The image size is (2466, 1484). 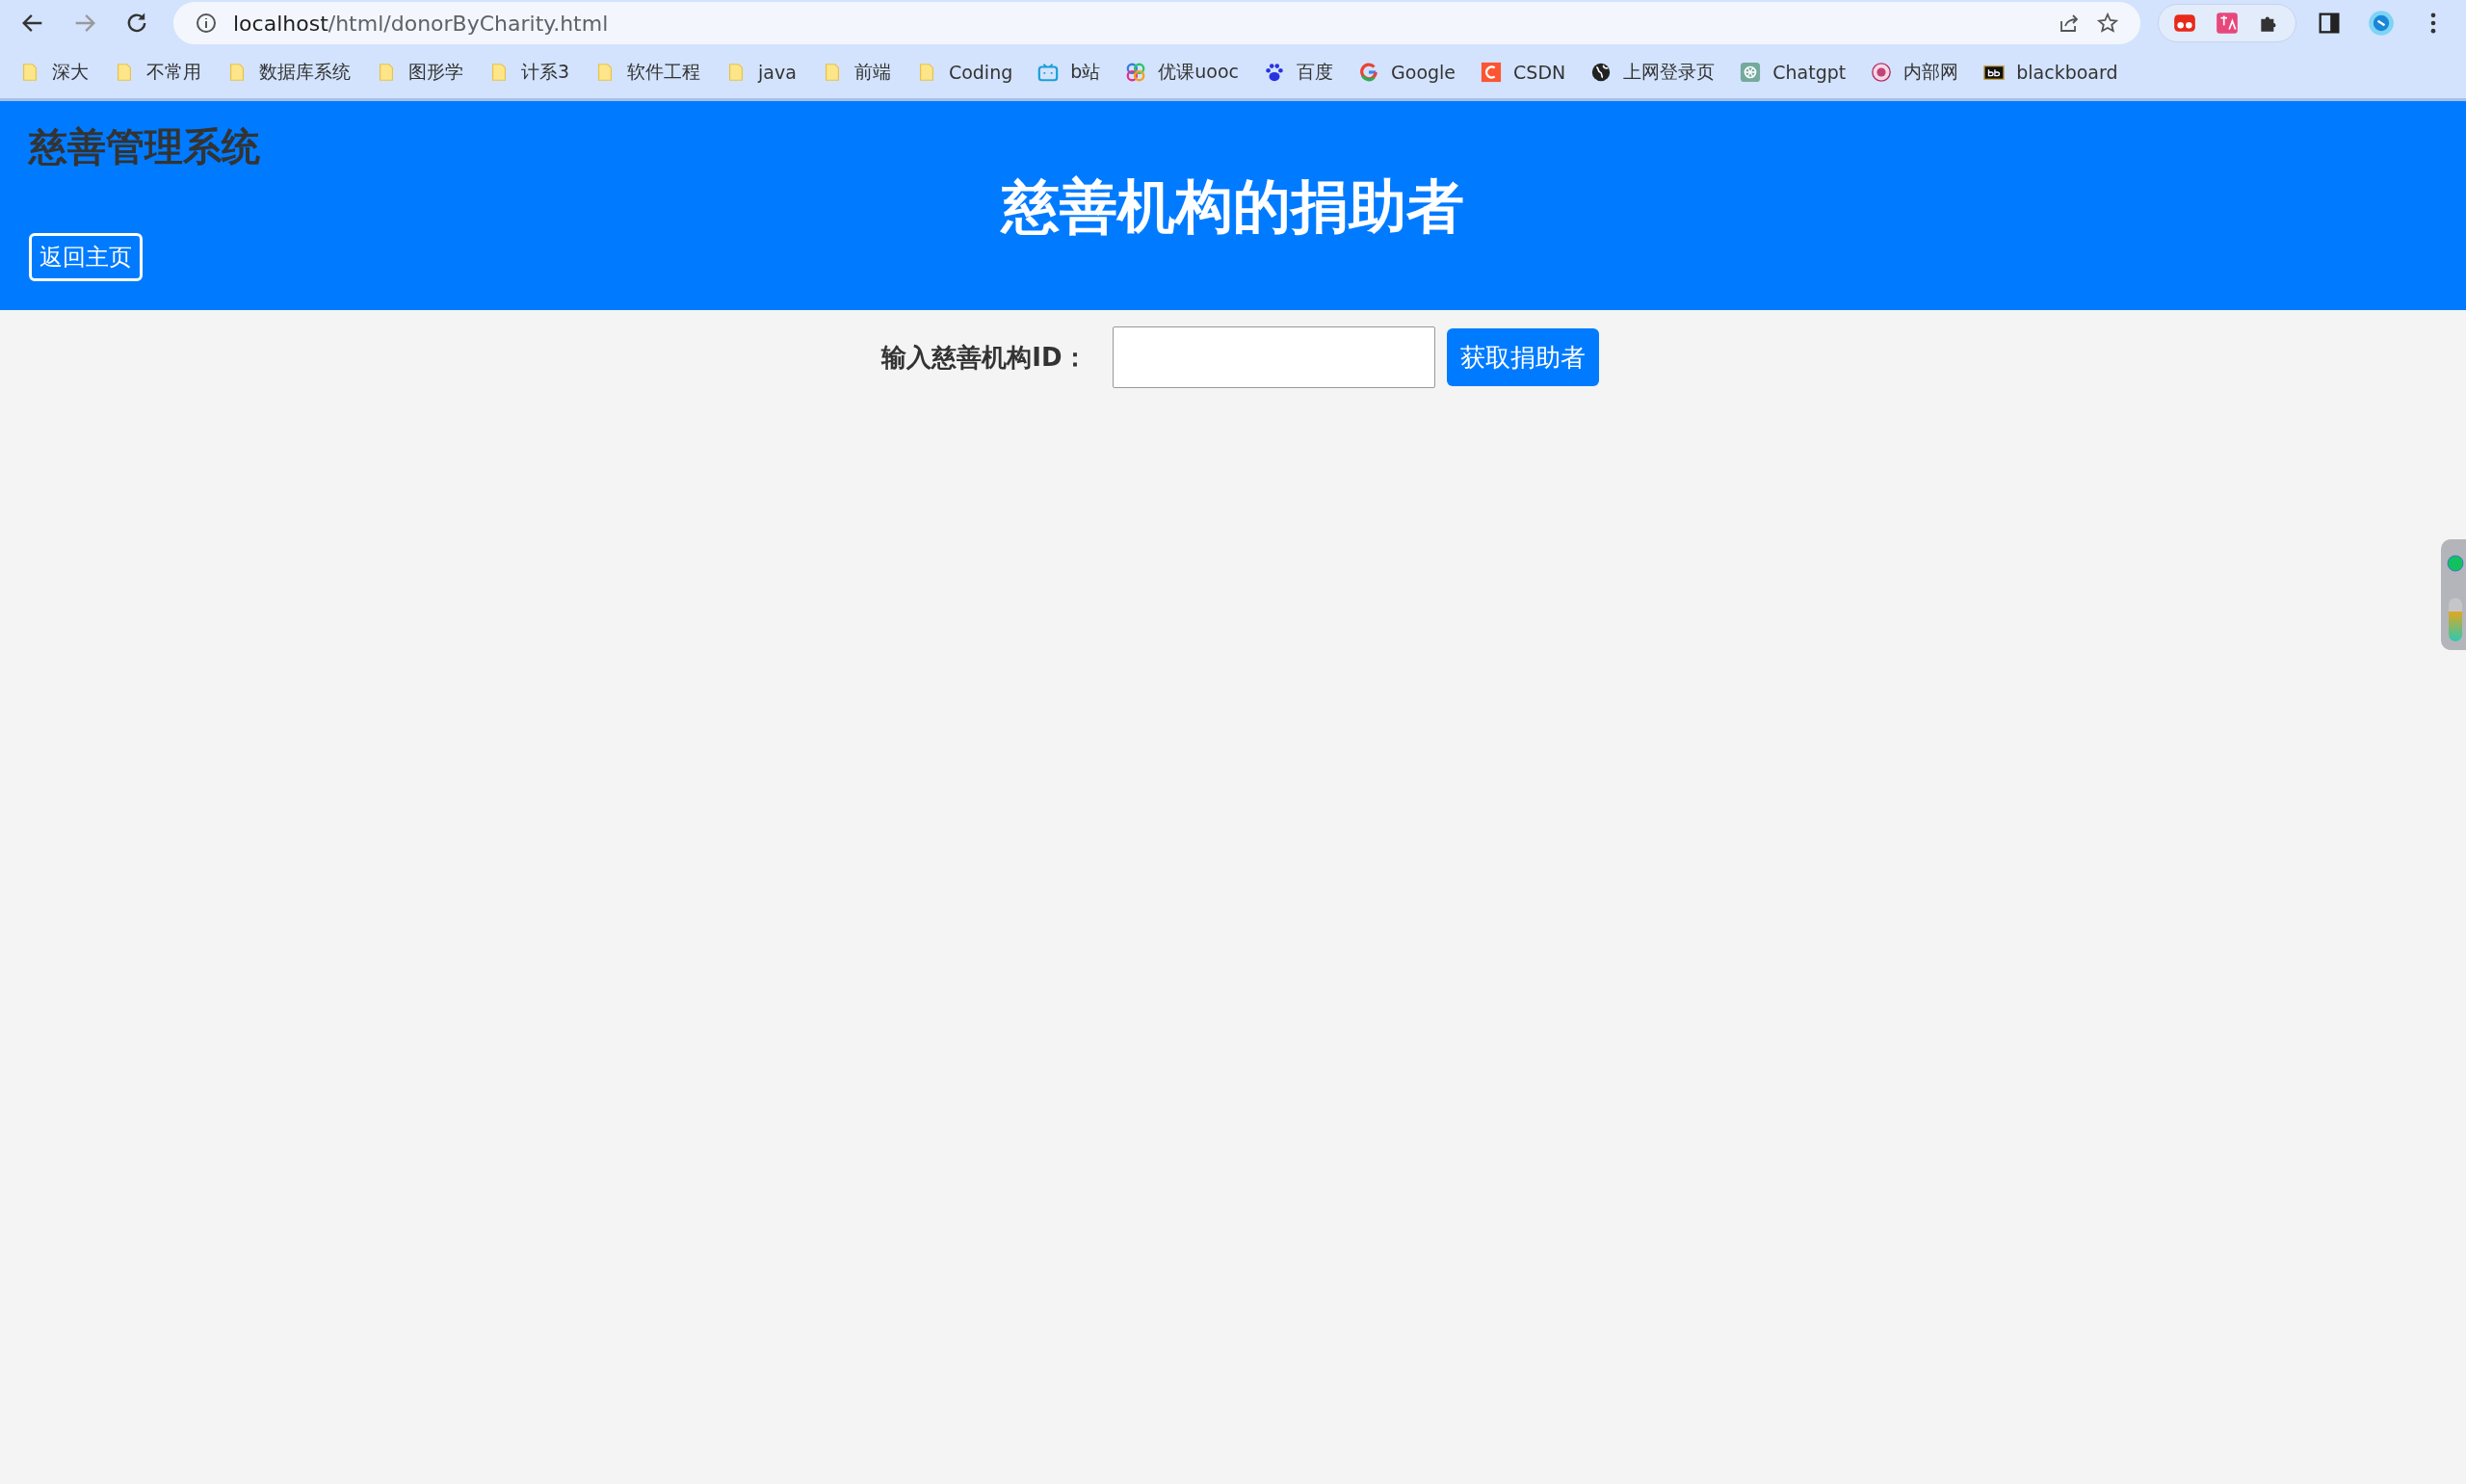 I want to click on get-donors-button: 获取捐助者, so click(x=1522, y=357).